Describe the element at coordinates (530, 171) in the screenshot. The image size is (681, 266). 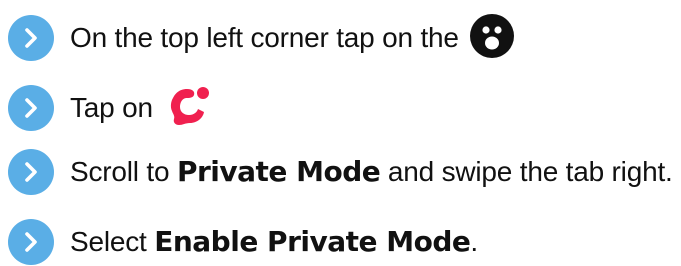
I see `step-3-text-after: and swipe the tab right.` at that location.